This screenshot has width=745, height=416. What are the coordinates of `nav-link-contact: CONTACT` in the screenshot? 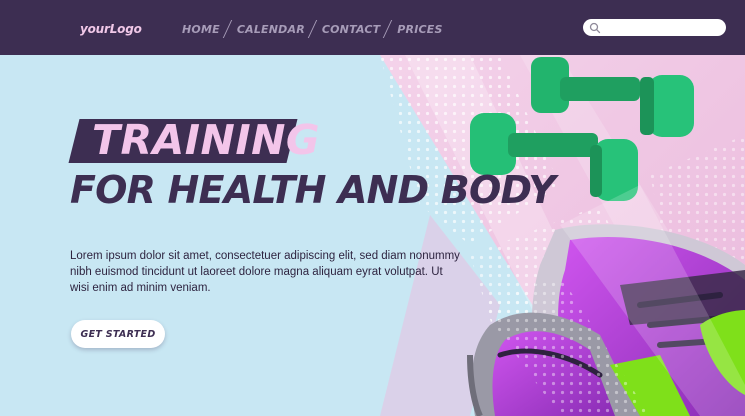 It's located at (351, 29).